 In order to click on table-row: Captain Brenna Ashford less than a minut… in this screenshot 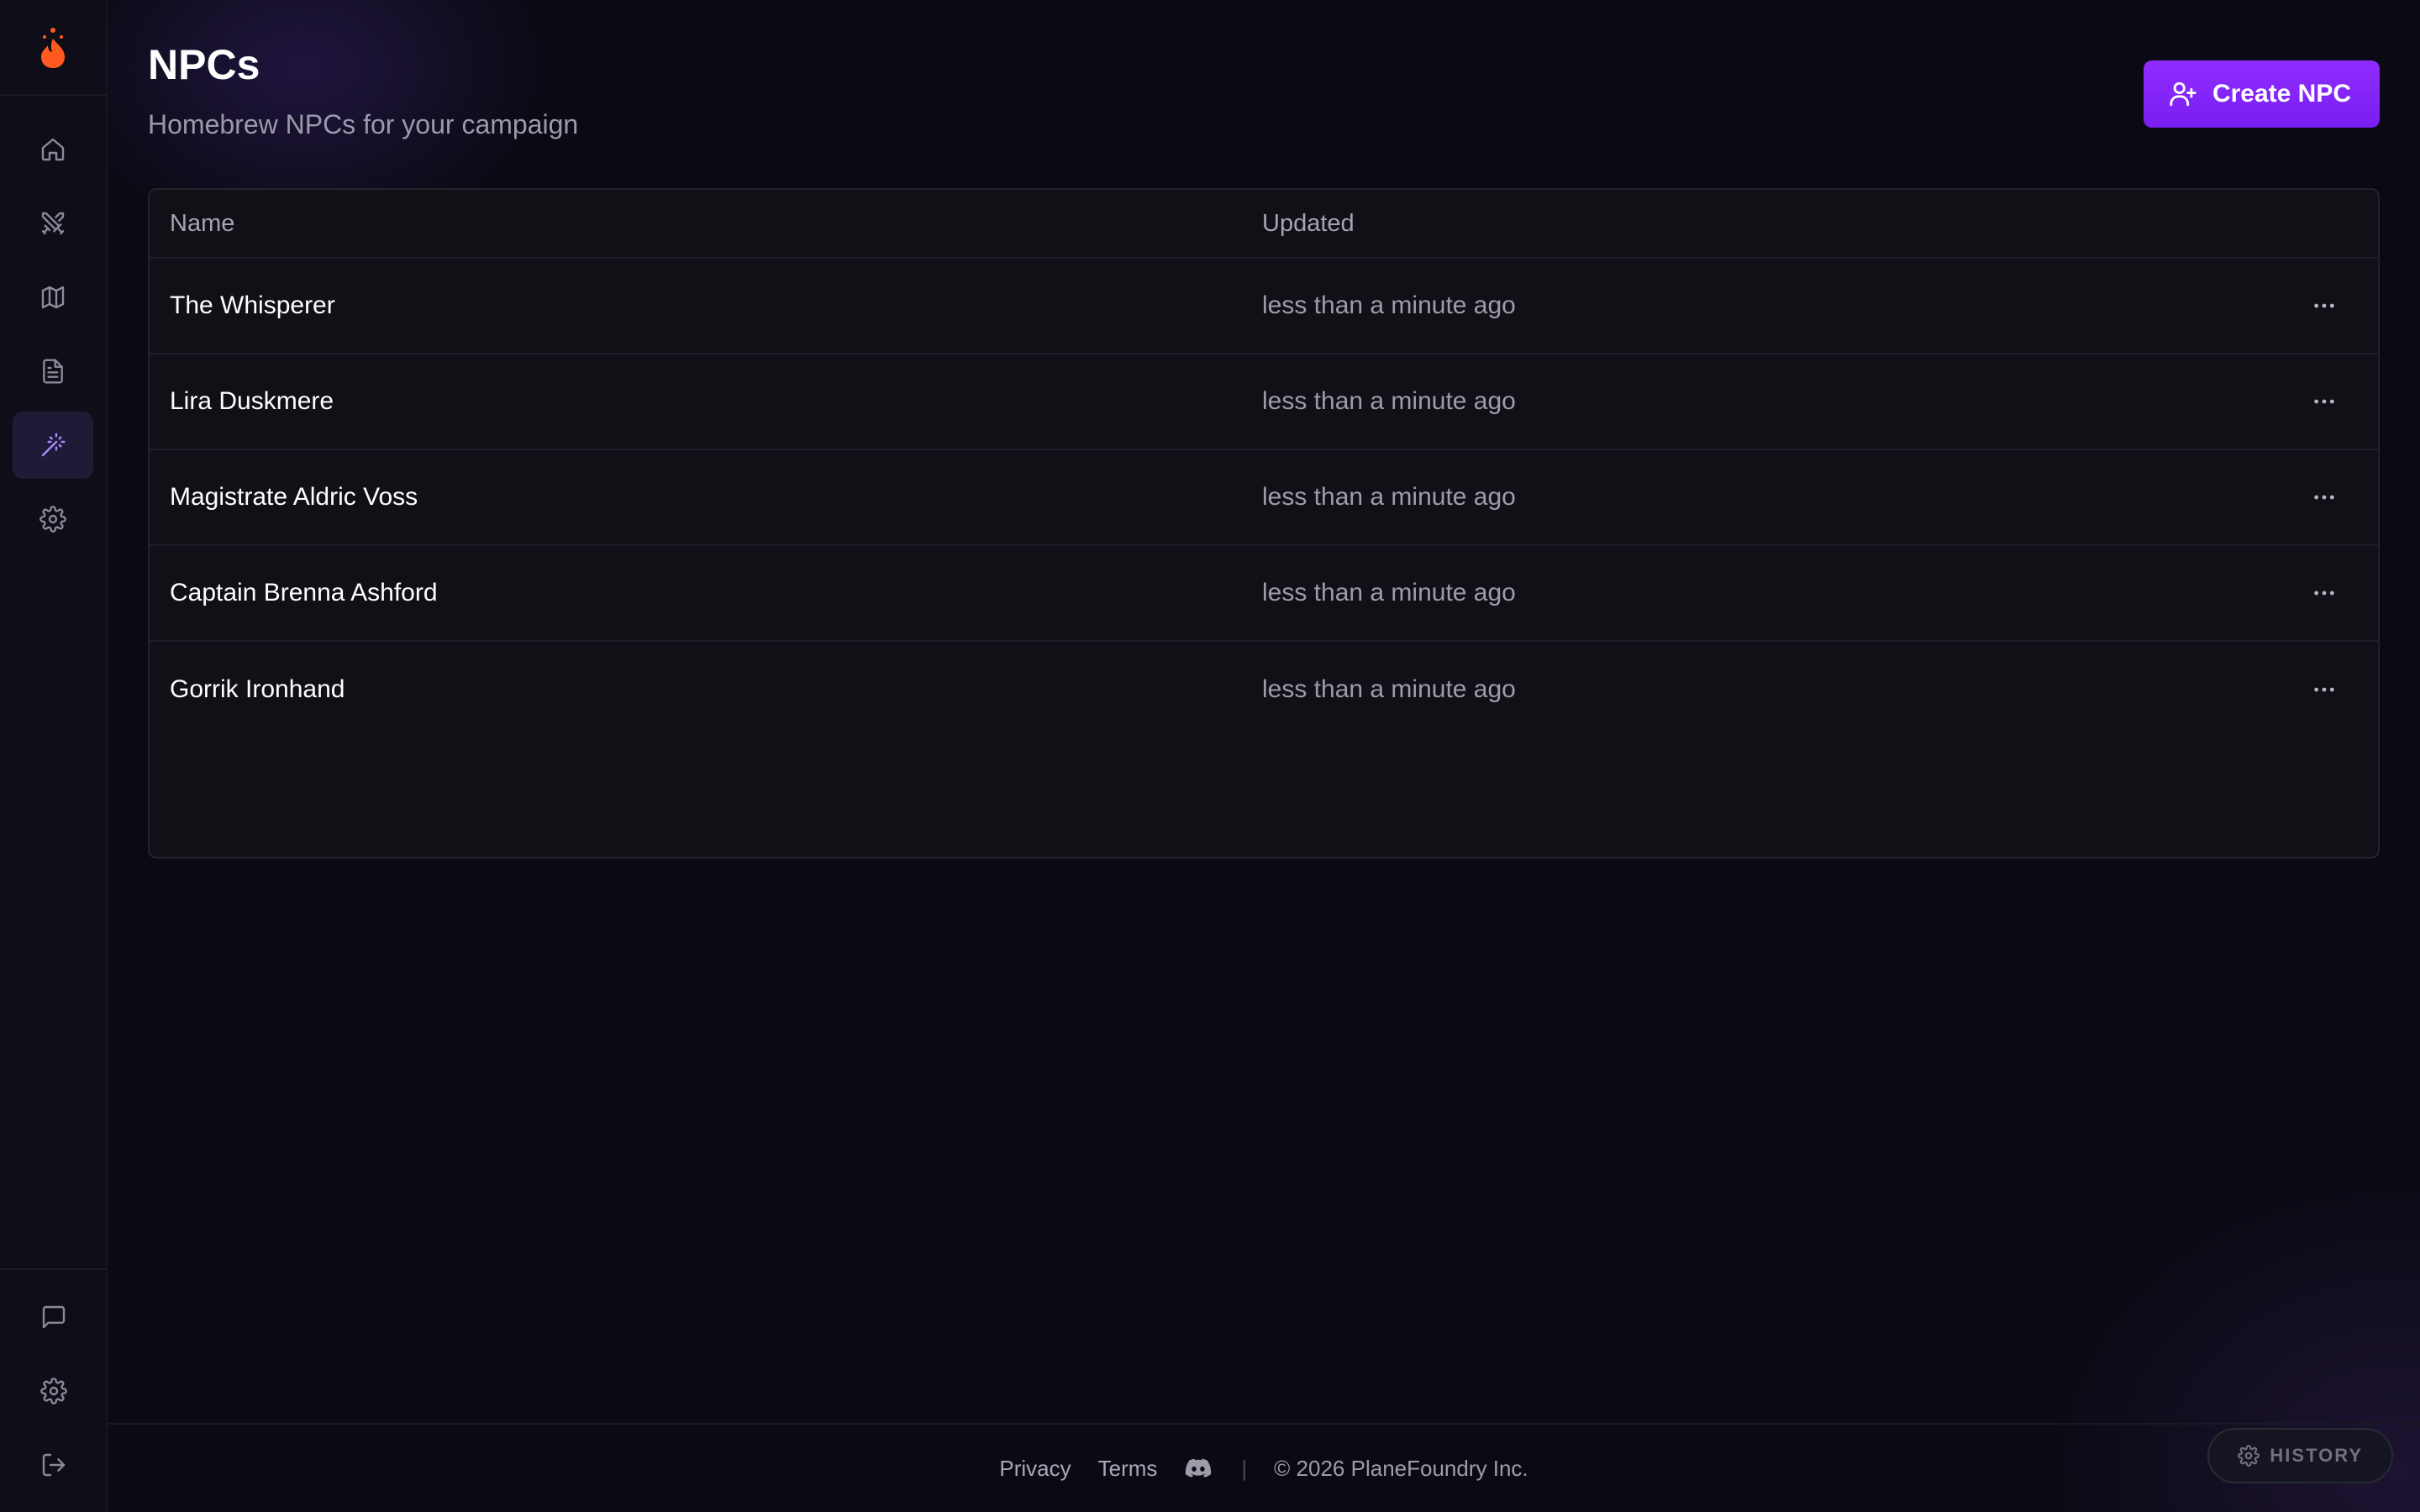, I will do `click(1264, 594)`.